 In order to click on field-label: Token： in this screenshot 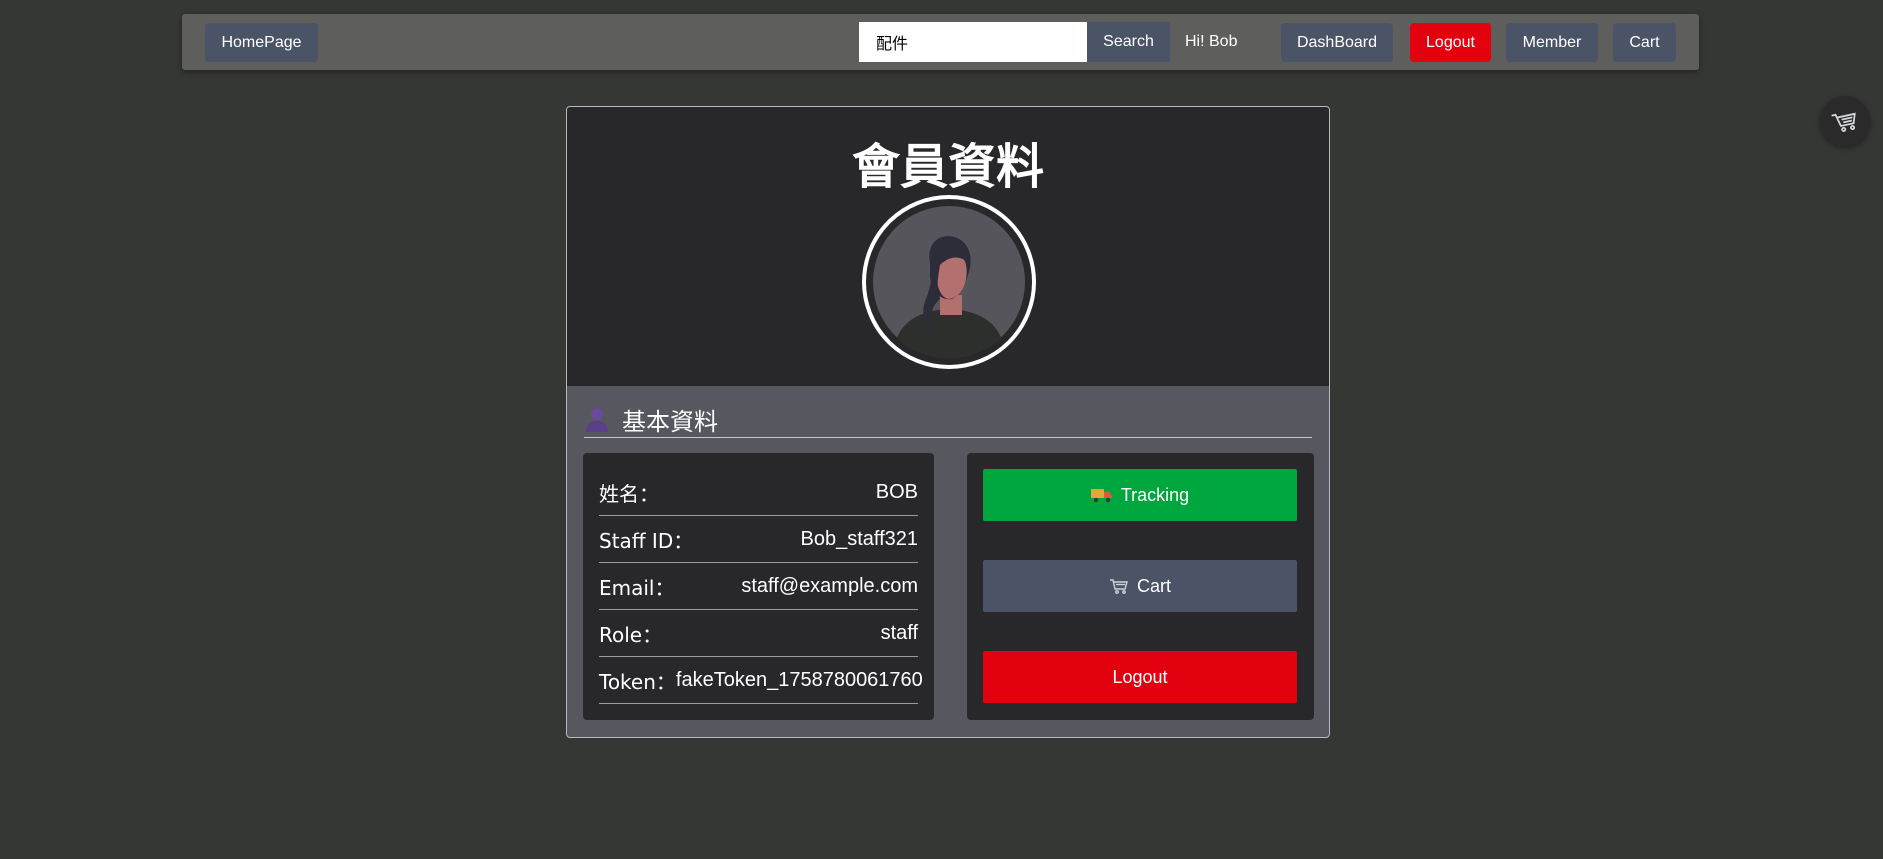, I will do `click(637, 681)`.